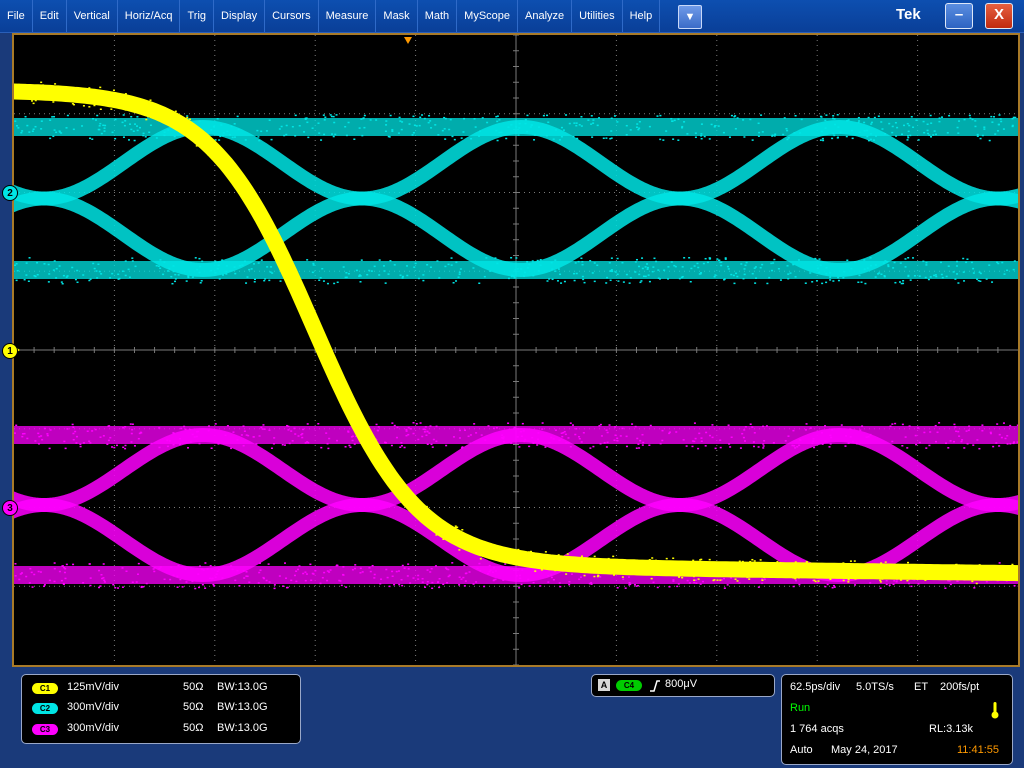 The height and width of the screenshot is (768, 1024). What do you see at coordinates (642, 16) in the screenshot?
I see `menu-help: Help` at bounding box center [642, 16].